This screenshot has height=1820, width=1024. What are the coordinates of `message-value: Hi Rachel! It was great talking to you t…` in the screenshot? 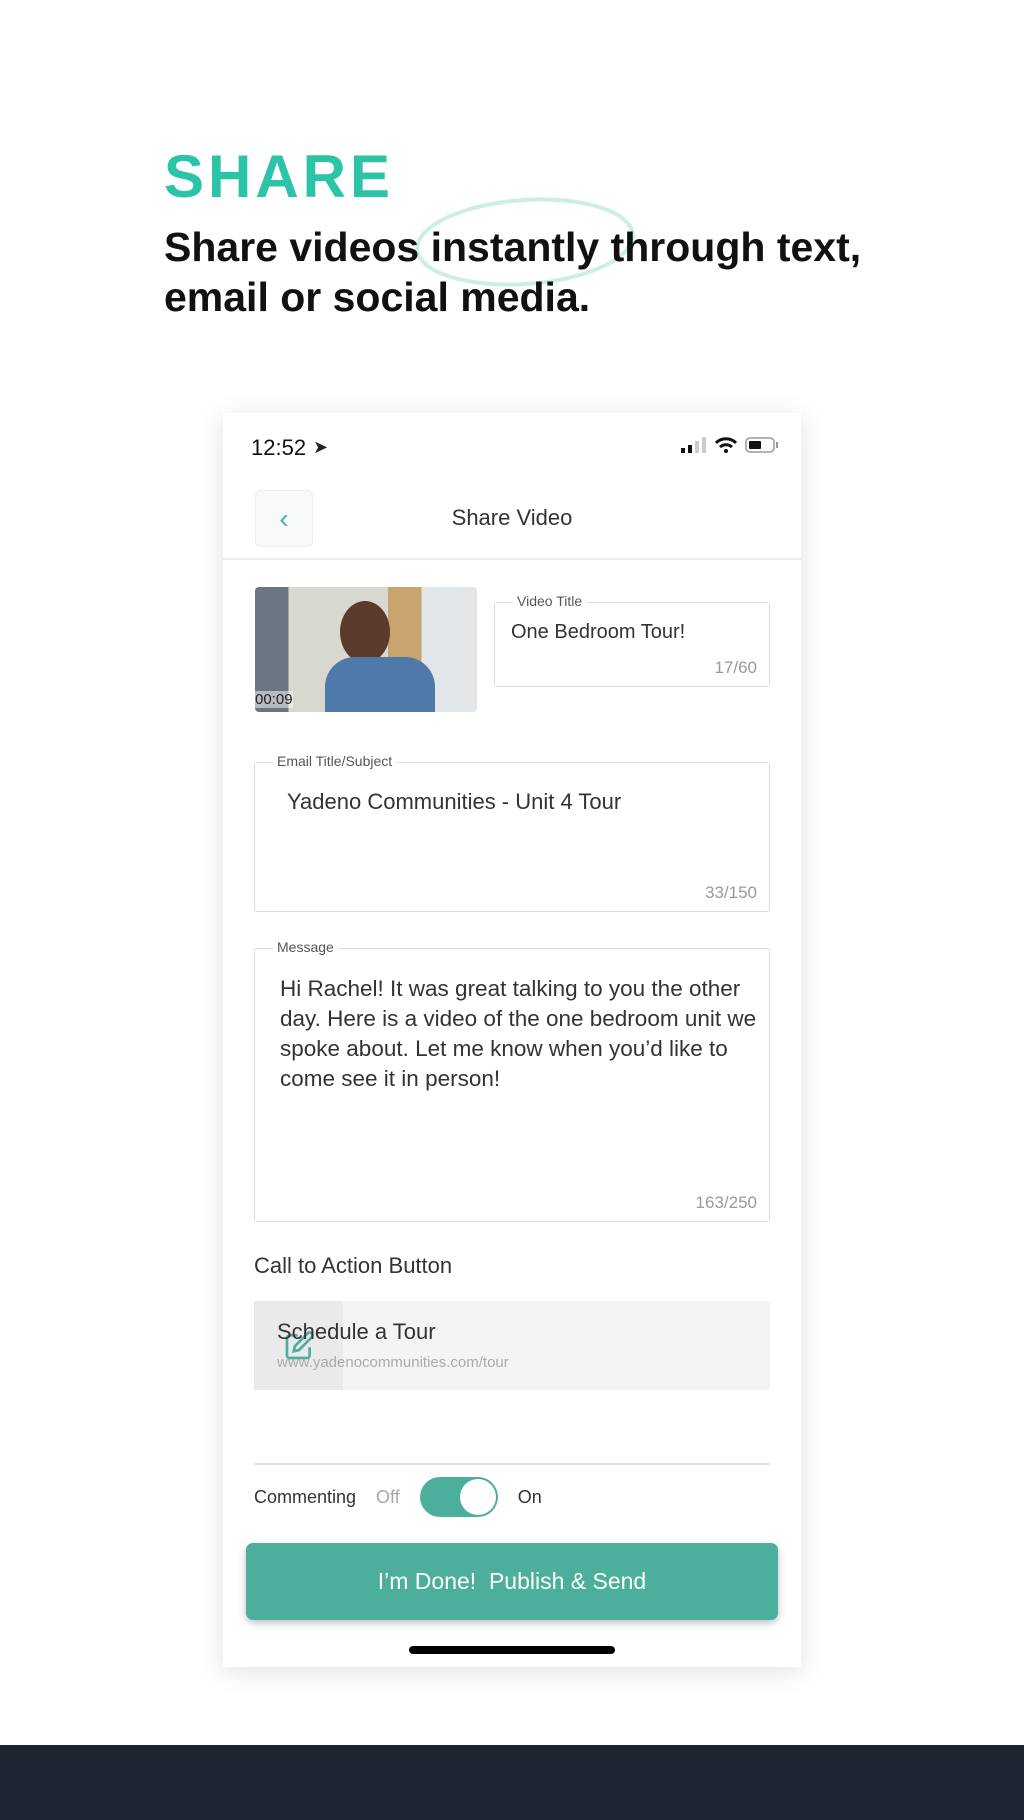 It's located at (518, 1033).